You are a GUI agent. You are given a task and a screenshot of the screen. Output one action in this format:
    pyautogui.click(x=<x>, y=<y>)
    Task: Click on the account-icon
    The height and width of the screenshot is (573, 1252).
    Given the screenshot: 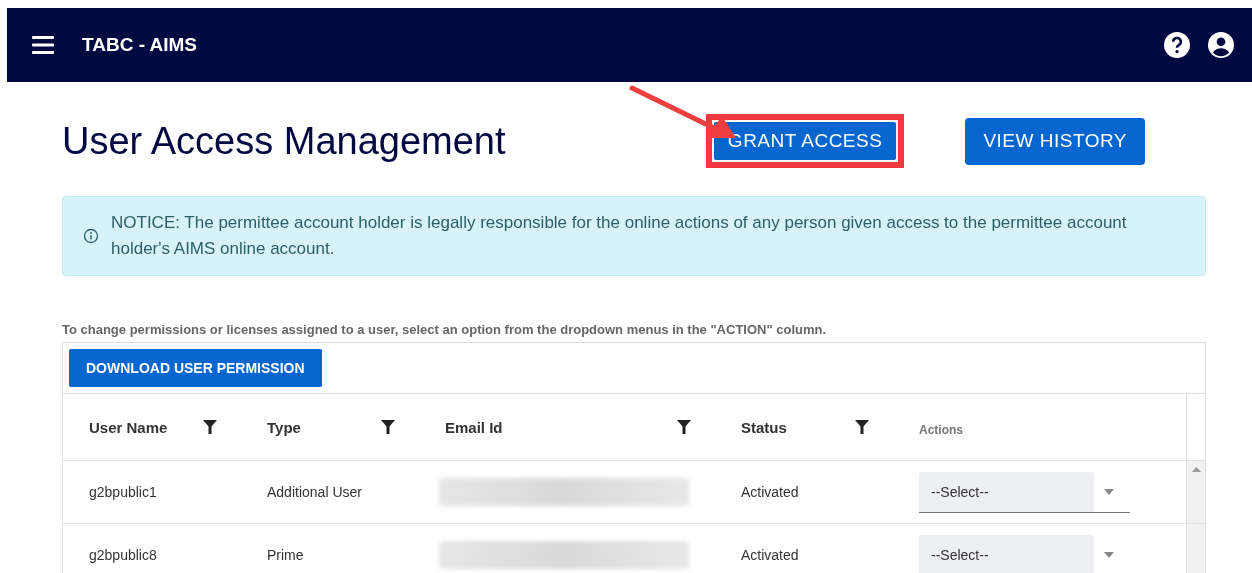 What is the action you would take?
    pyautogui.click(x=1221, y=45)
    